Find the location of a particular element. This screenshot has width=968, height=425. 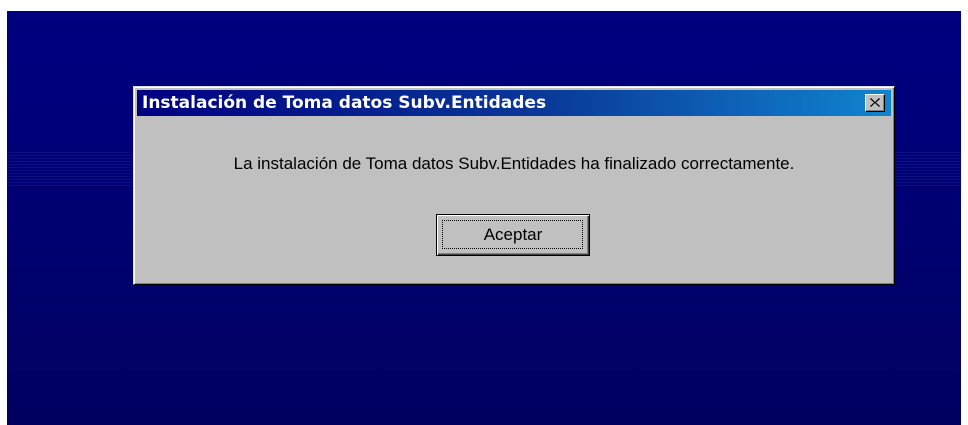

aceptar-button-label: Aceptar is located at coordinates (513, 234).